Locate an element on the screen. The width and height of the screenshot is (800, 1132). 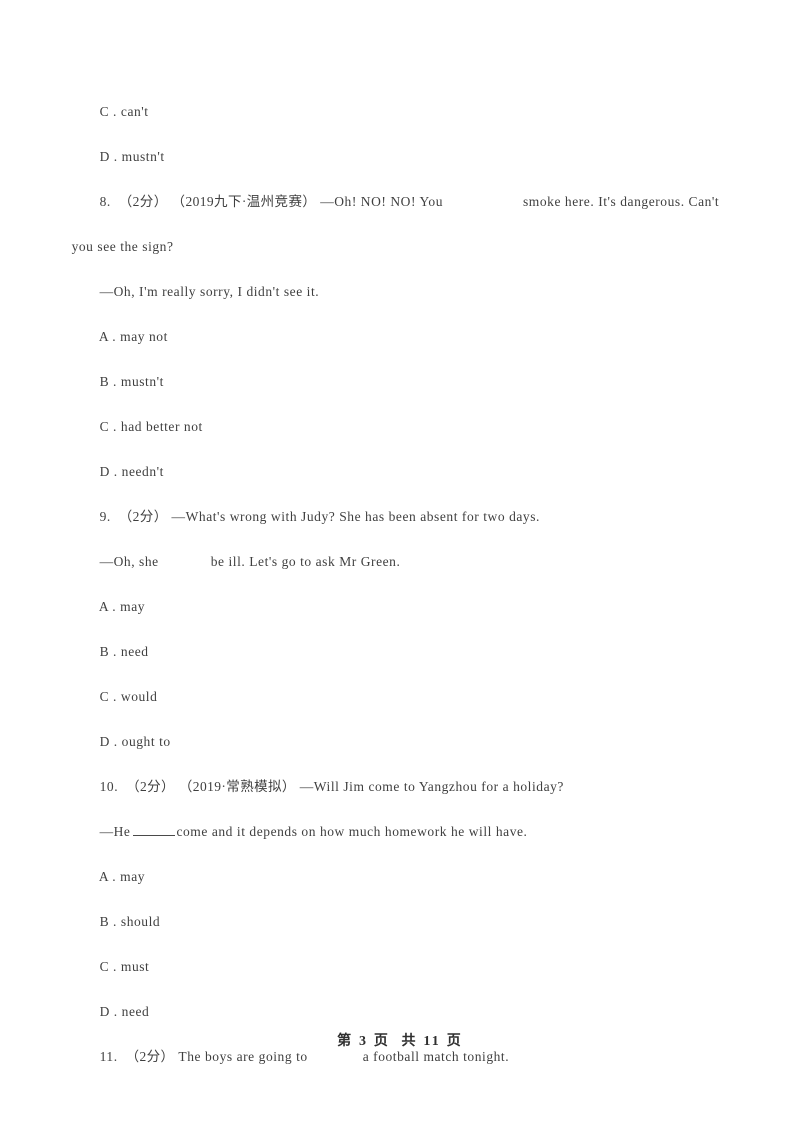
option-row: B . should is located at coordinates (401, 891).